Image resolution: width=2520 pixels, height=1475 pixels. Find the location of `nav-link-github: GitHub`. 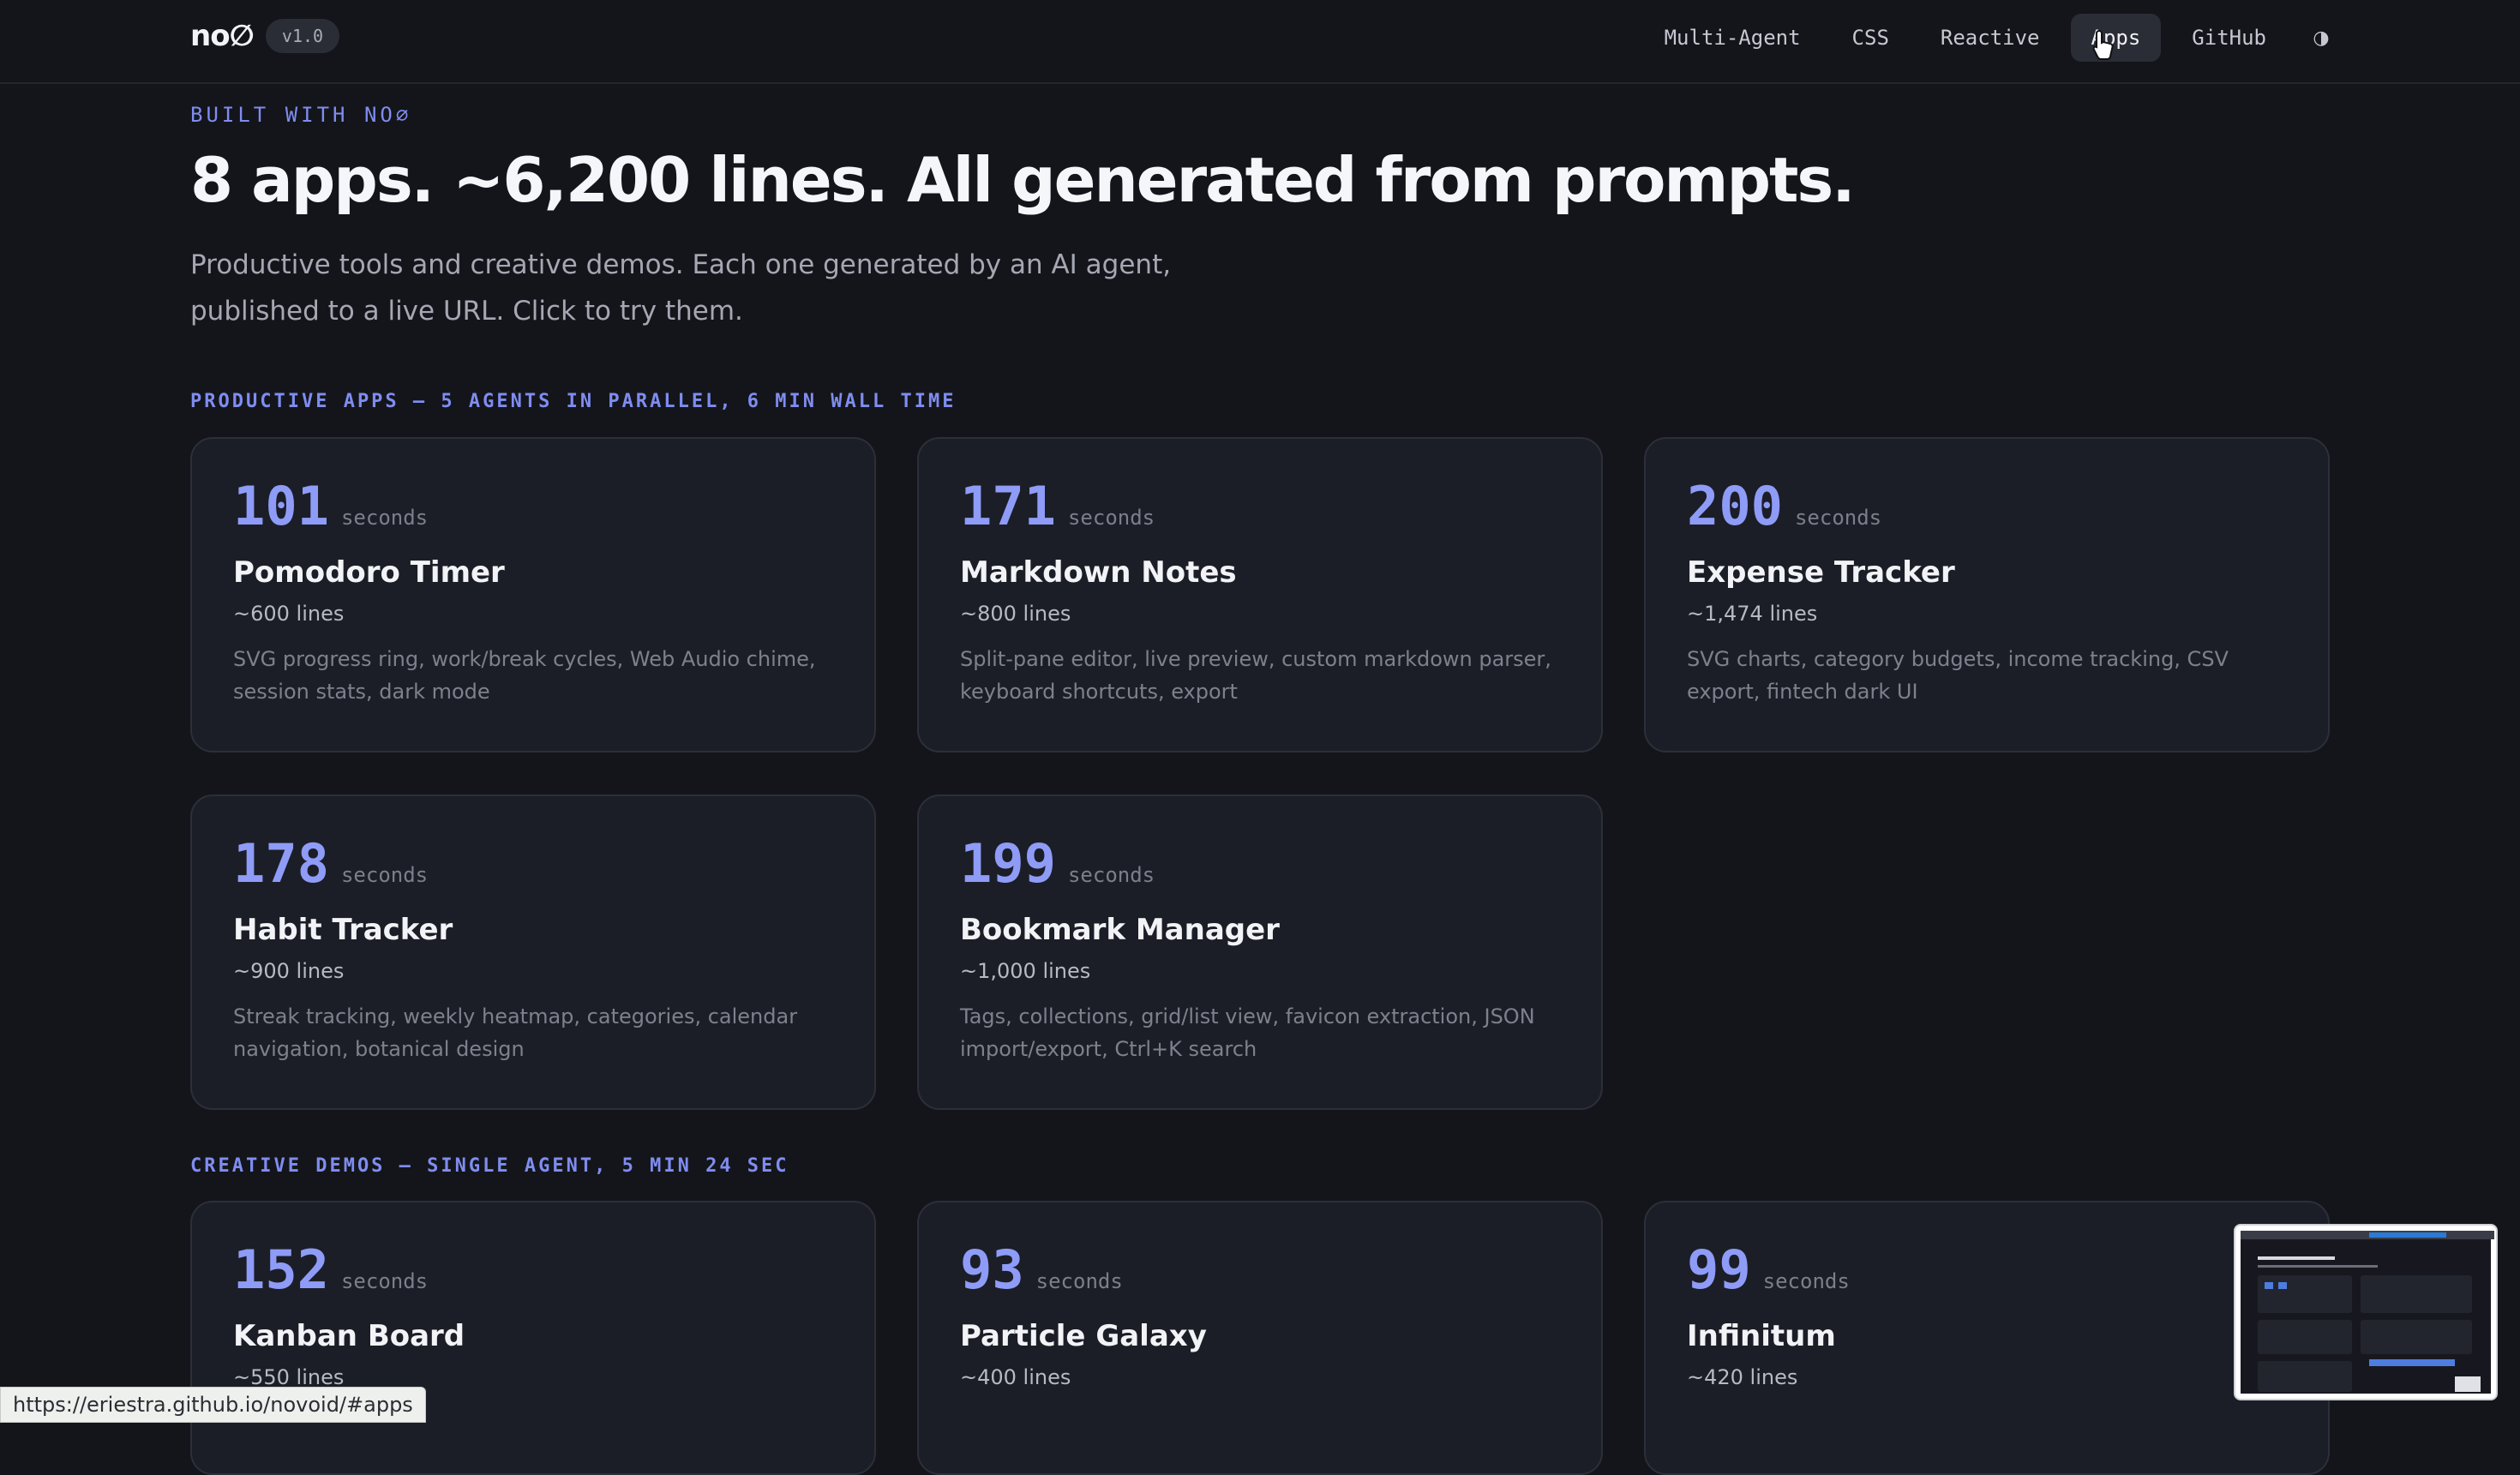

nav-link-github: GitHub is located at coordinates (2229, 38).